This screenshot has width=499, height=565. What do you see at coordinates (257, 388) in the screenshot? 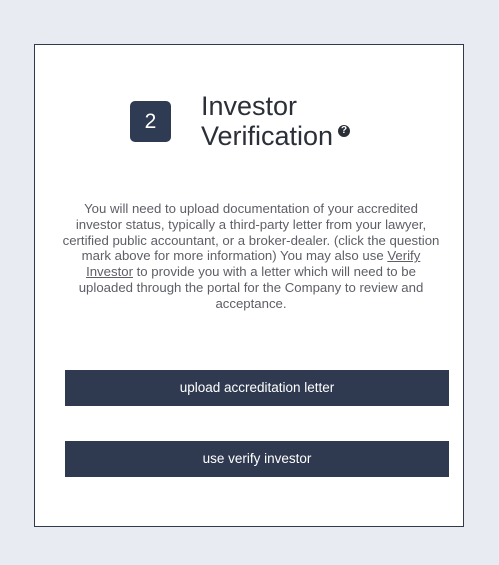
I see `upload-accreditation-letter-button: upload accreditation letter` at bounding box center [257, 388].